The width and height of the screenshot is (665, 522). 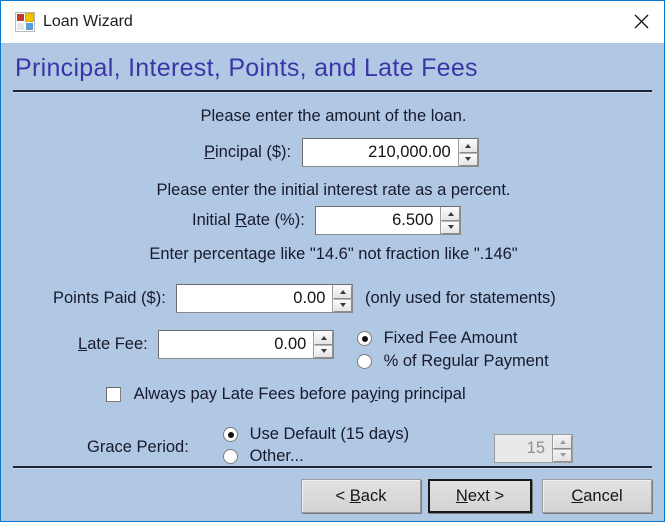 I want to click on next-button-label: Next >, so click(x=480, y=496).